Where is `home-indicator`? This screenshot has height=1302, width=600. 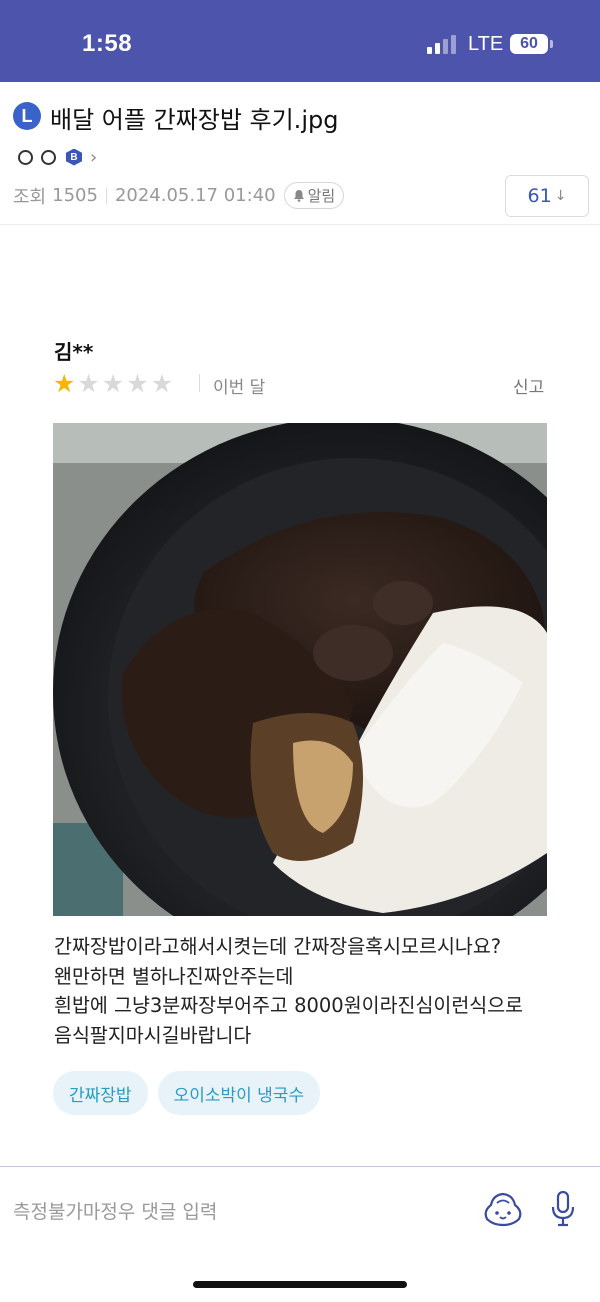 home-indicator is located at coordinates (300, 1284).